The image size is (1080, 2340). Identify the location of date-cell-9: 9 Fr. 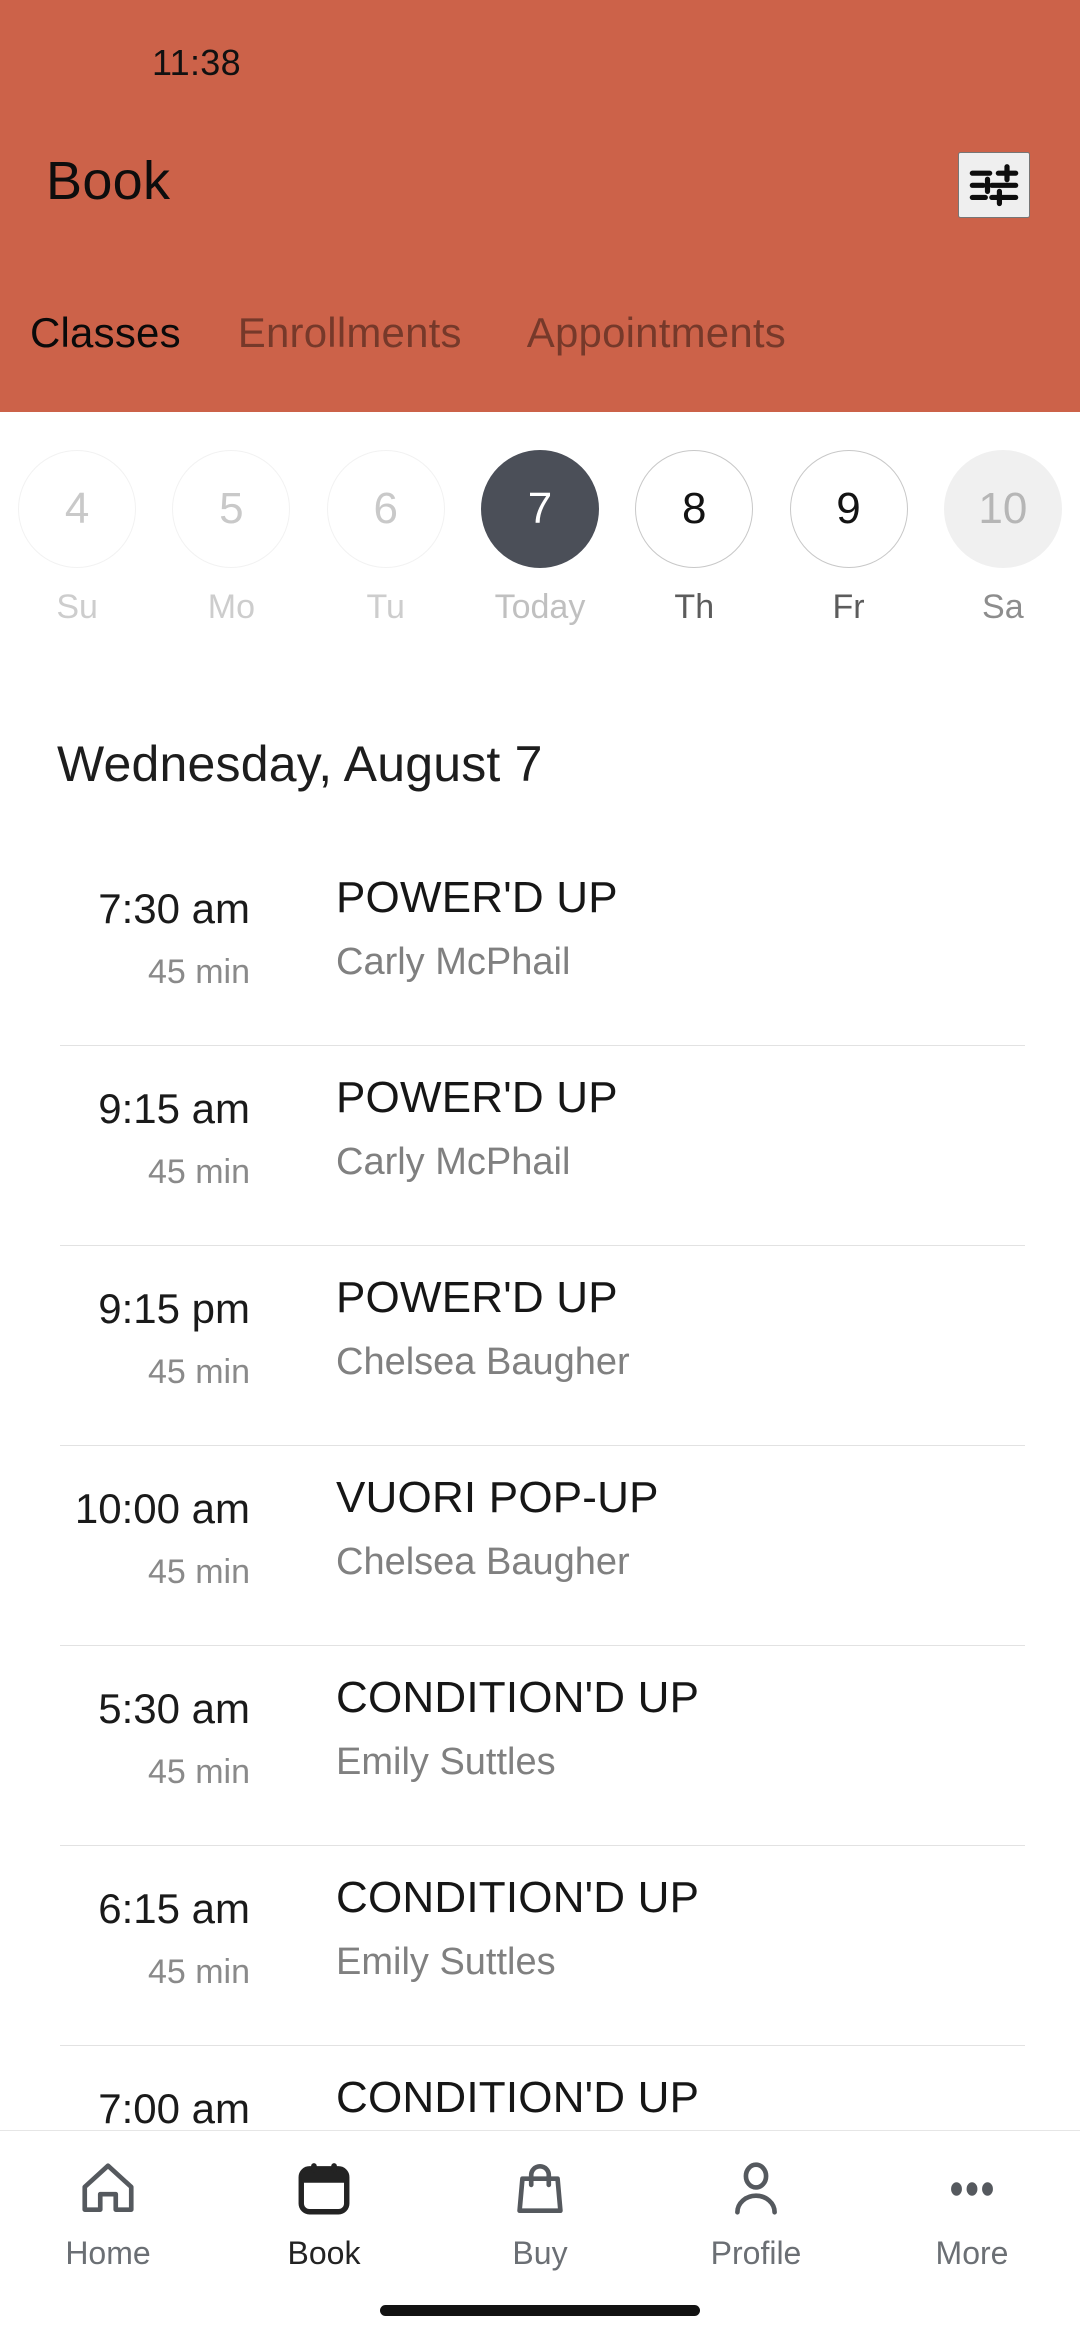
(848, 538).